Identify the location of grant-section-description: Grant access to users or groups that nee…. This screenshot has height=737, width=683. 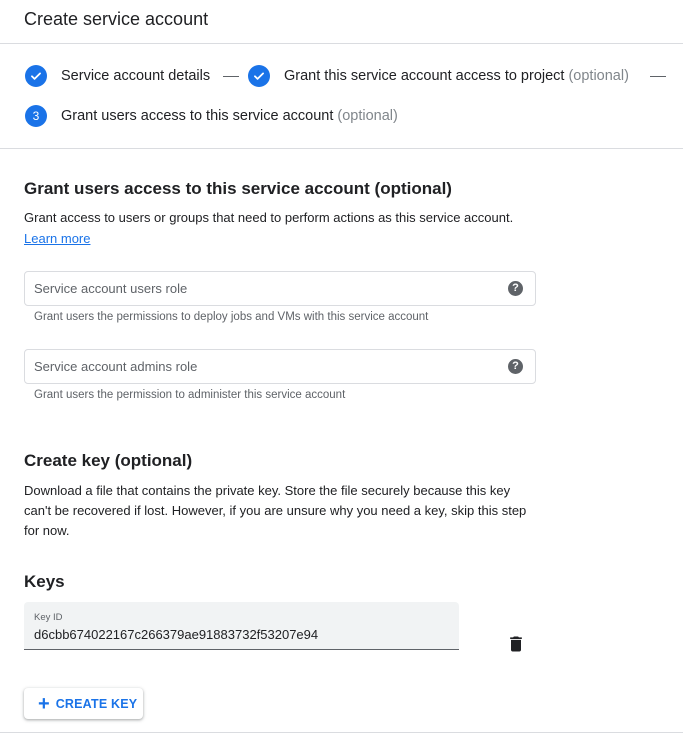
(269, 217).